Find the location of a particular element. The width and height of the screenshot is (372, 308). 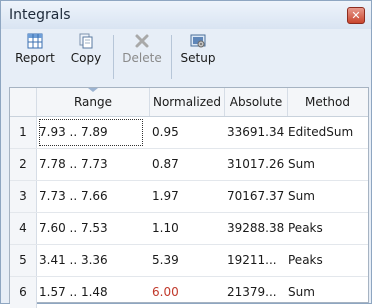

column-header-method: Method is located at coordinates (327, 102).